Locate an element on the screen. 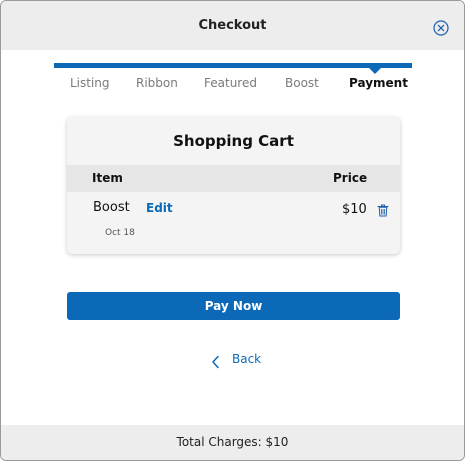 Image resolution: width=465 pixels, height=461 pixels. progress-indicator is located at coordinates (375, 71).